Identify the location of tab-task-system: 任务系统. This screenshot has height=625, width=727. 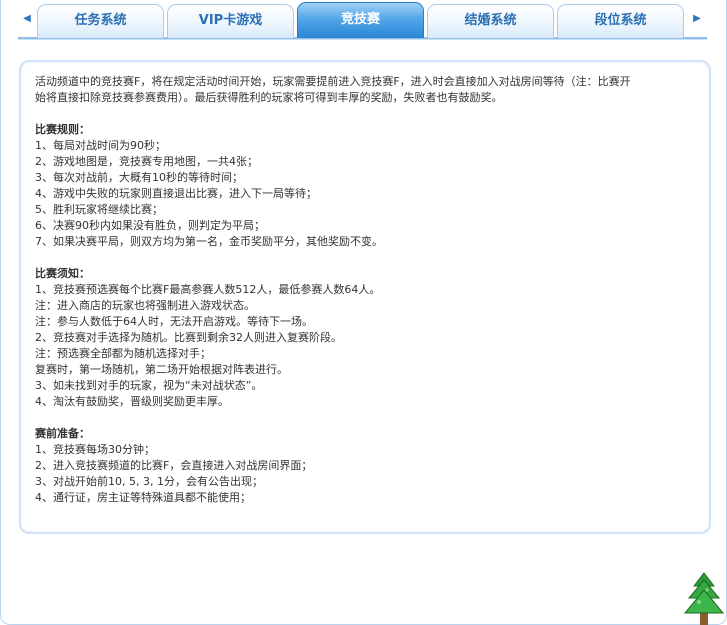
(100, 21).